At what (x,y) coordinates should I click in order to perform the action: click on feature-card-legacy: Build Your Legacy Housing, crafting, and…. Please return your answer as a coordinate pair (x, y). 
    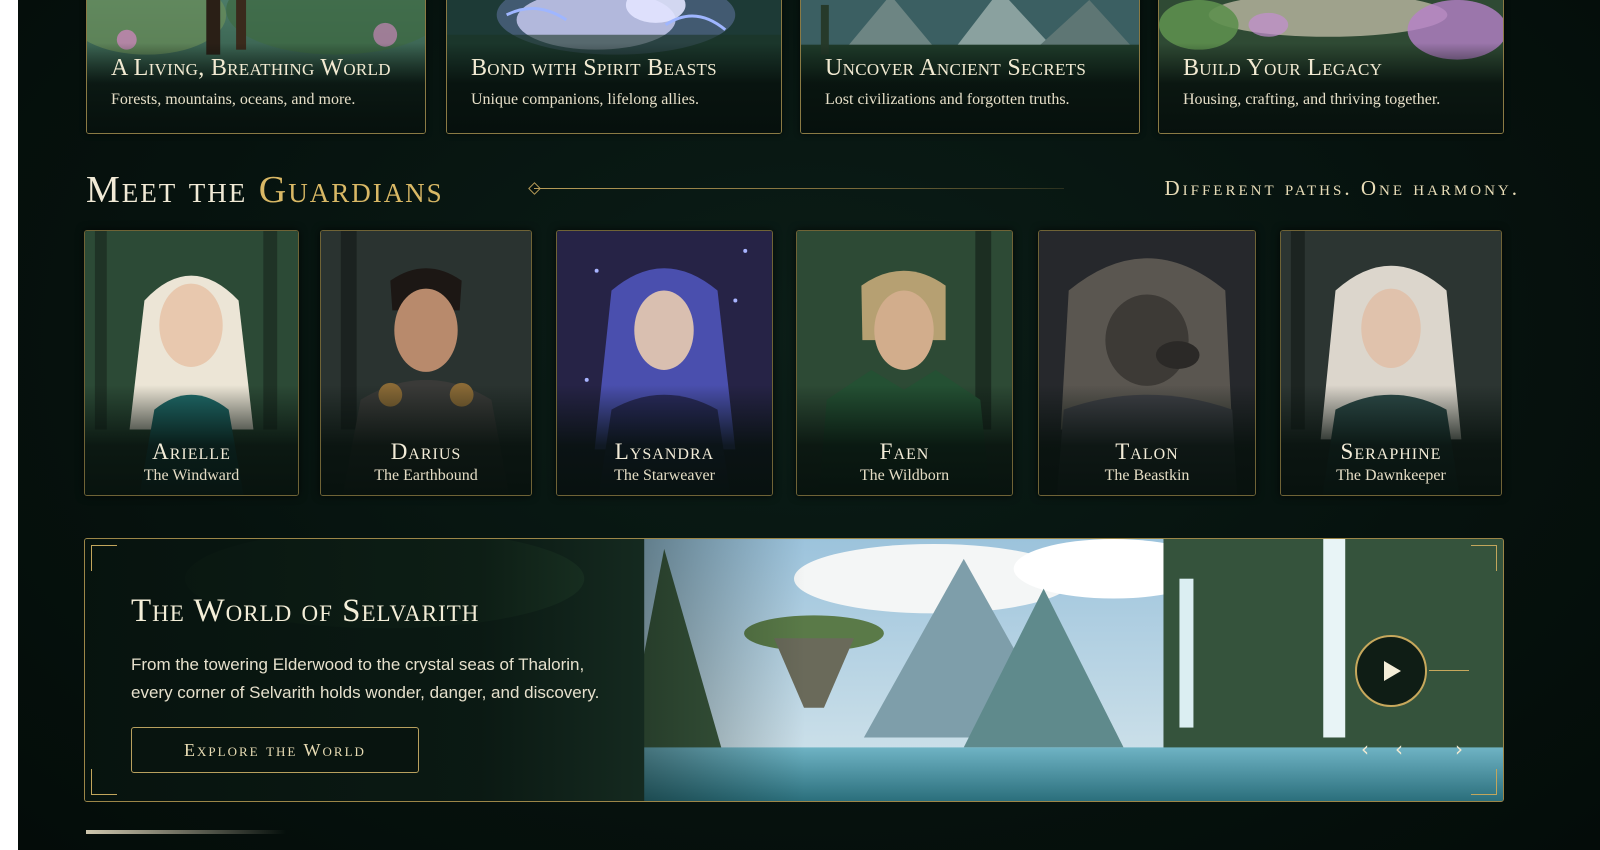
    Looking at the image, I should click on (1331, 67).